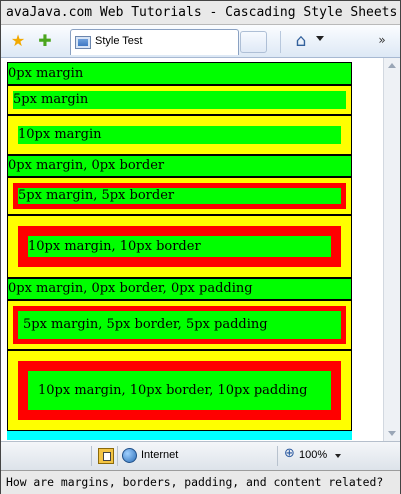 The image size is (401, 494). I want to click on browser-toolbar: ★ ✚ Style Test ⌂ », so click(200, 41).